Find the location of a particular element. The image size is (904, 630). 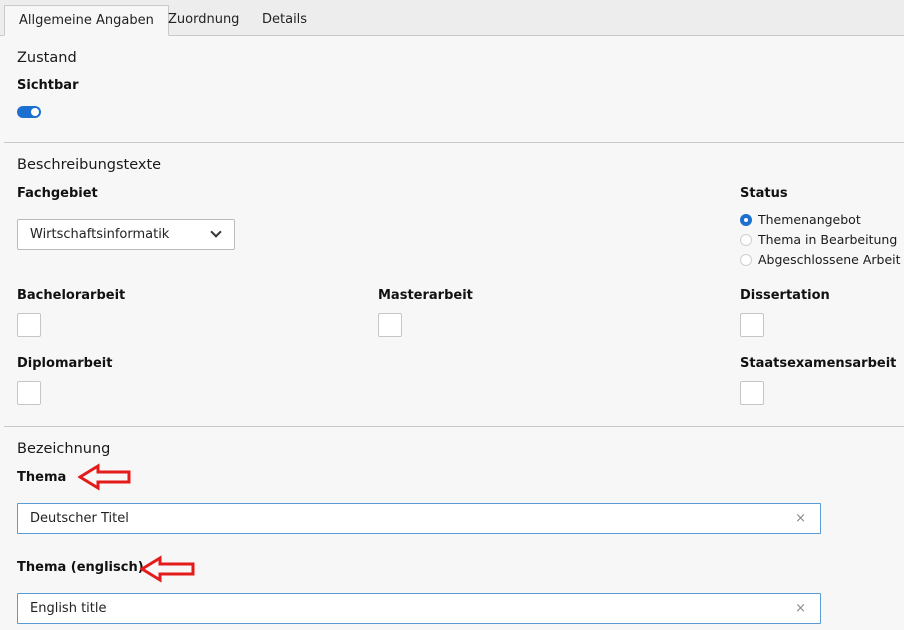

staatsexamensarbeit-label: Staatsexamensarbeit is located at coordinates (818, 363).